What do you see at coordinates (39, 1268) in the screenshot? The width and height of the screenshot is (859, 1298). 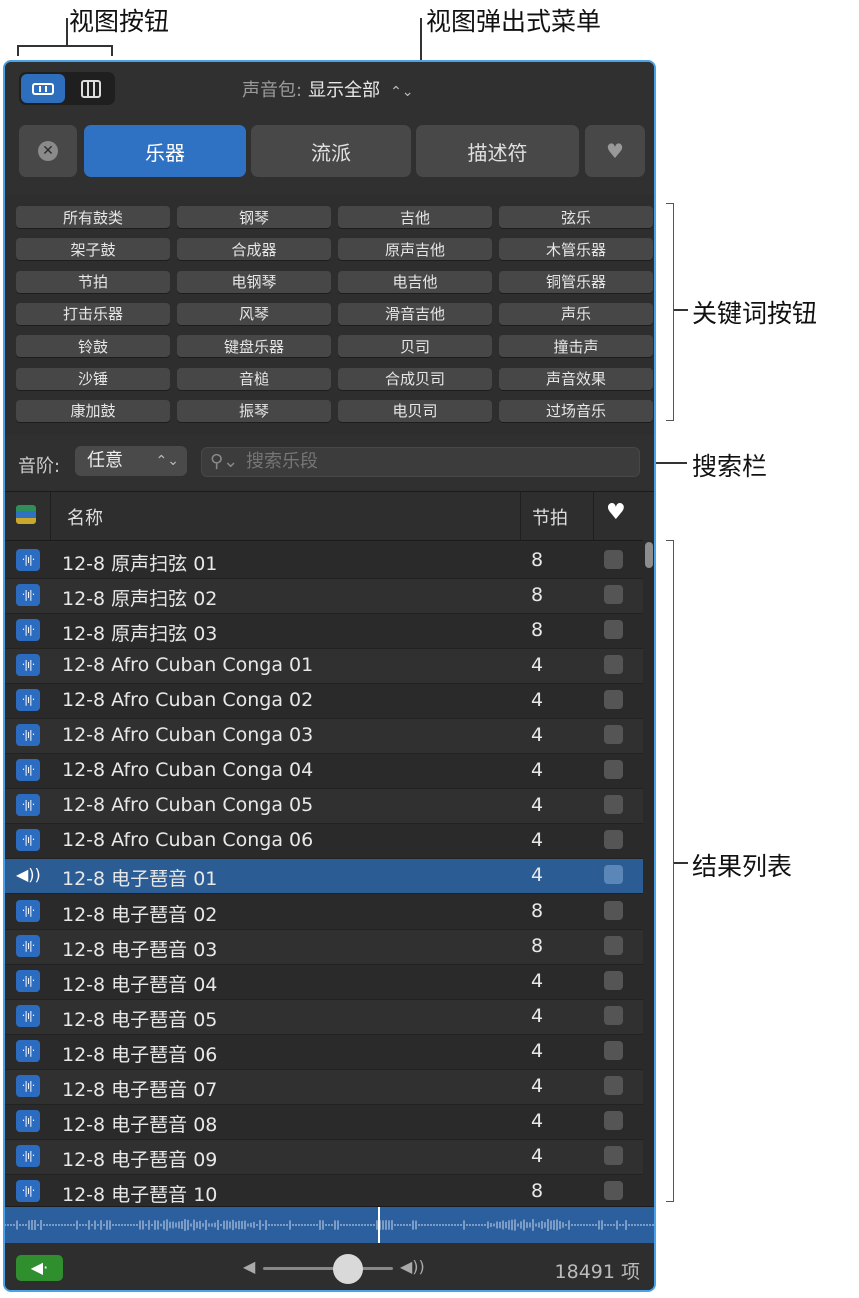 I see `preview-play-button: ◀·` at bounding box center [39, 1268].